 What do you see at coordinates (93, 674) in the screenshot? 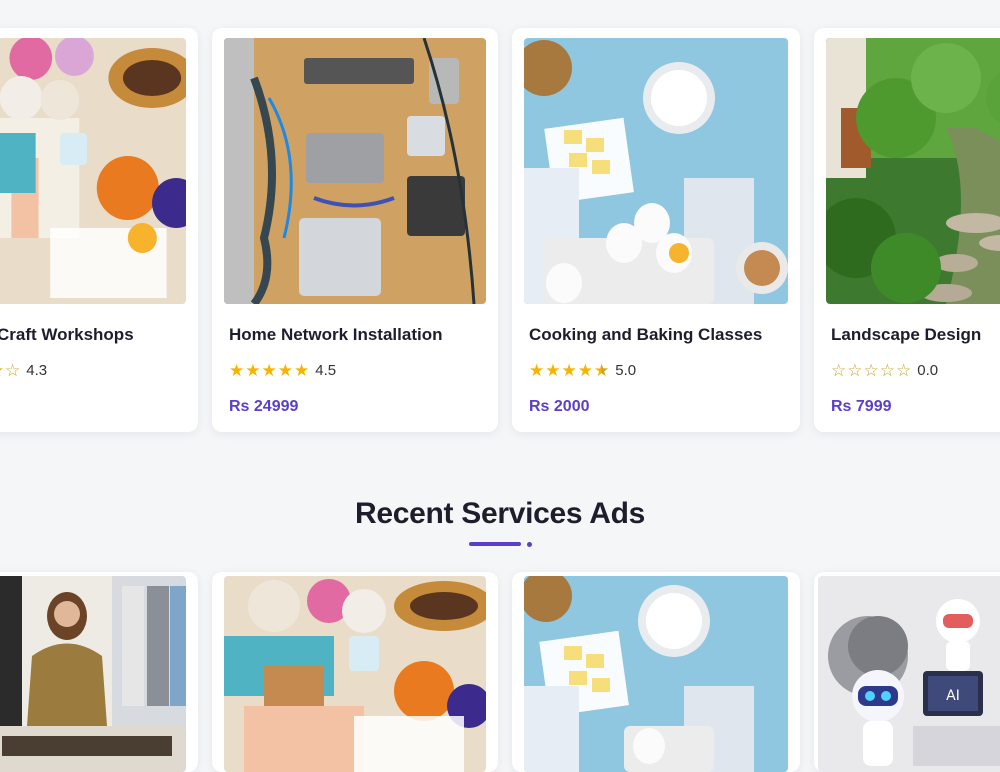
I see `fashion-stylist-image` at bounding box center [93, 674].